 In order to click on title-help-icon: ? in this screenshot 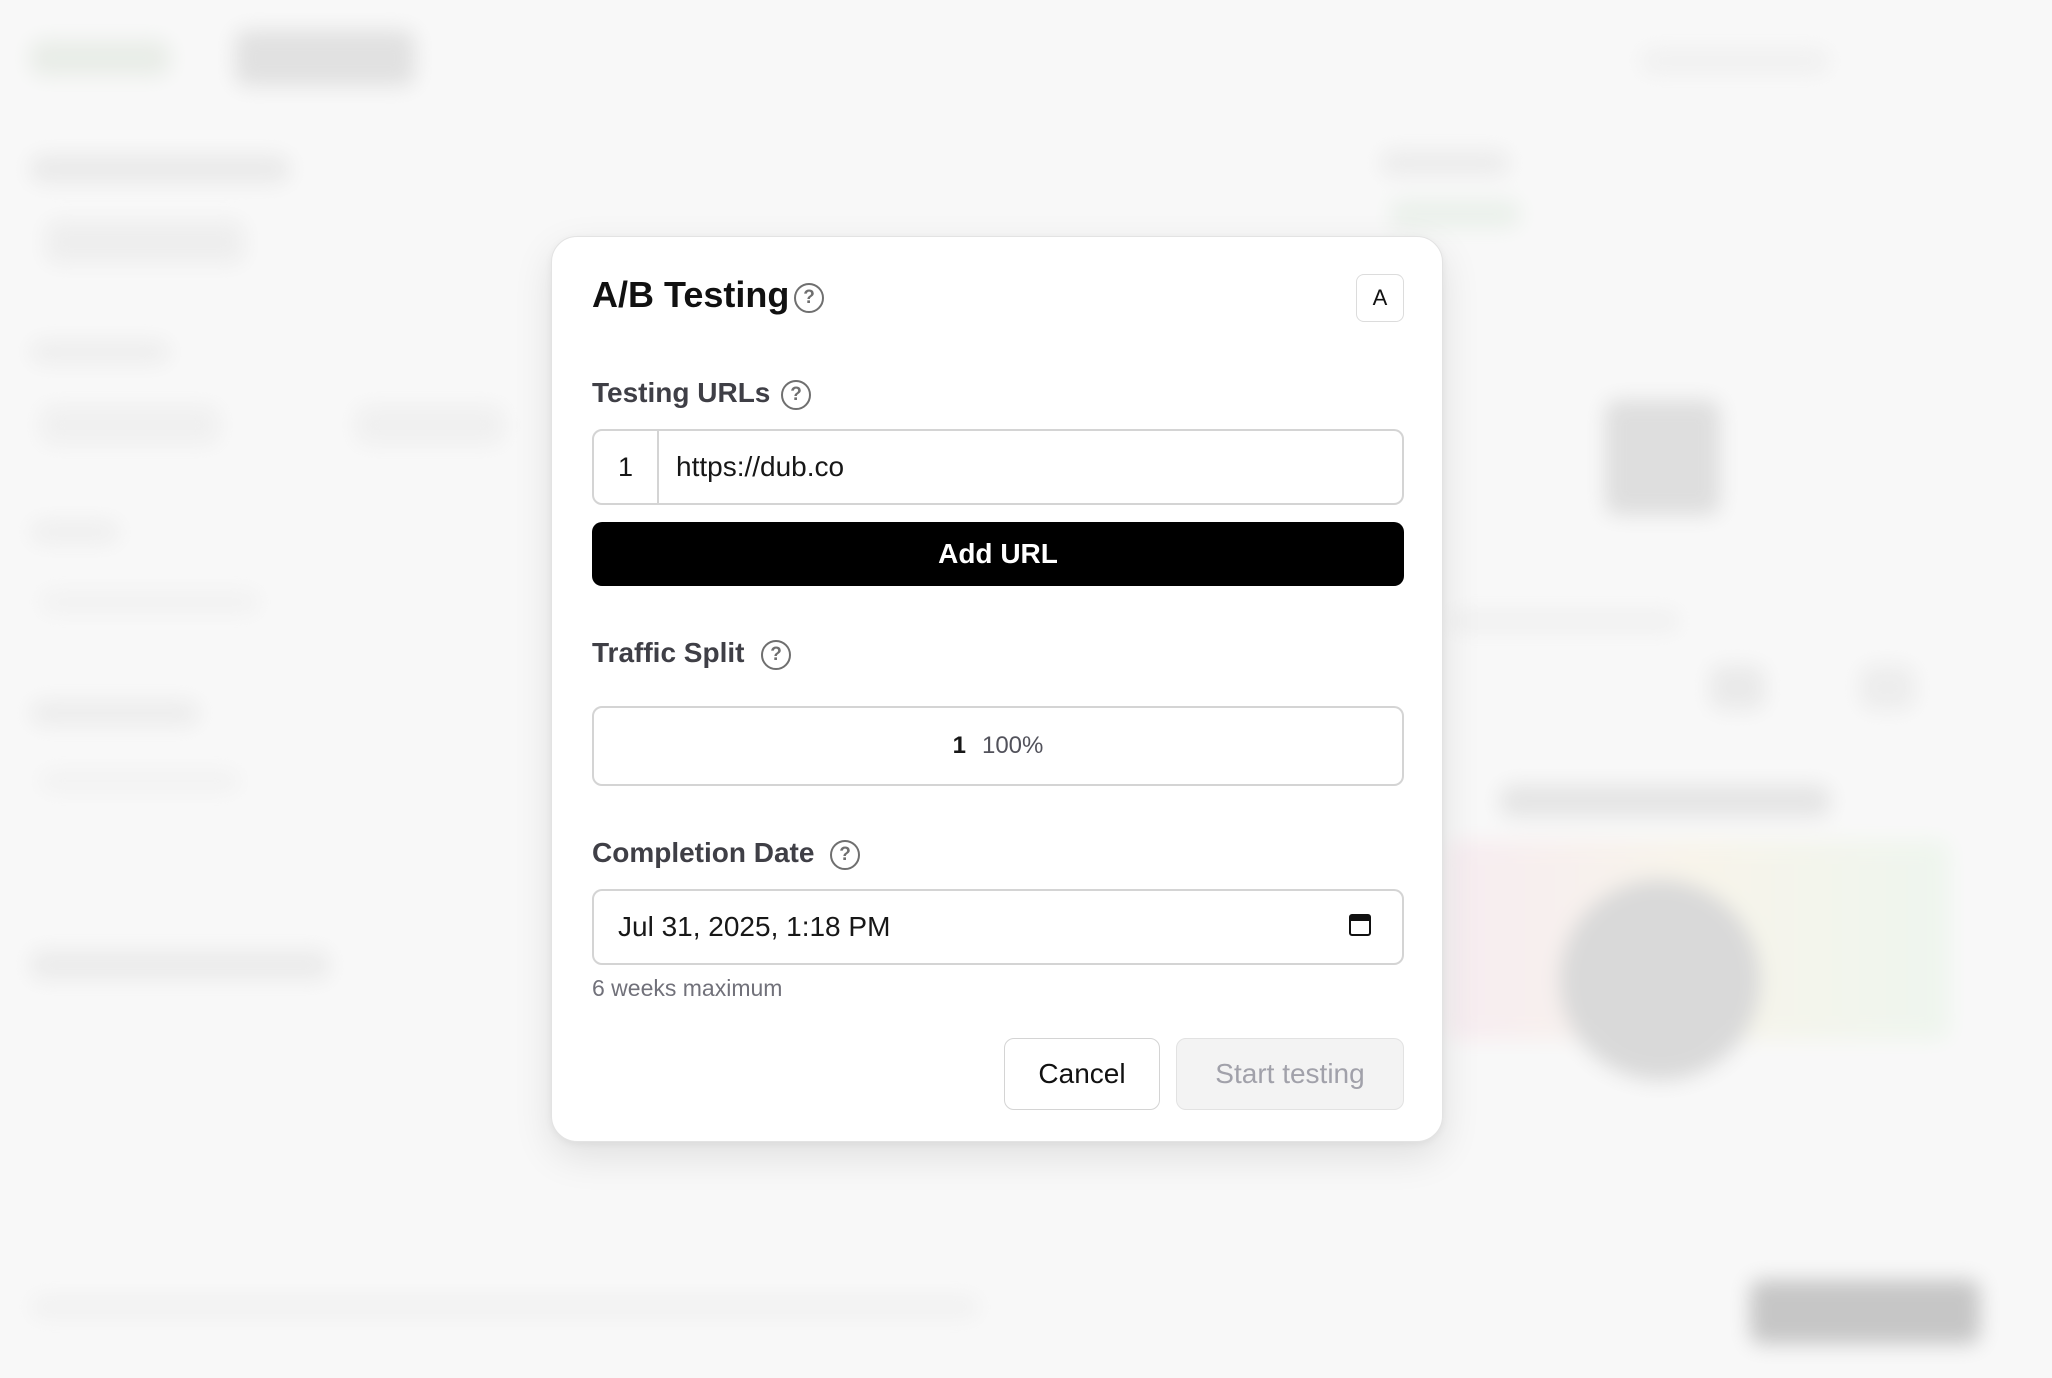, I will do `click(809, 298)`.